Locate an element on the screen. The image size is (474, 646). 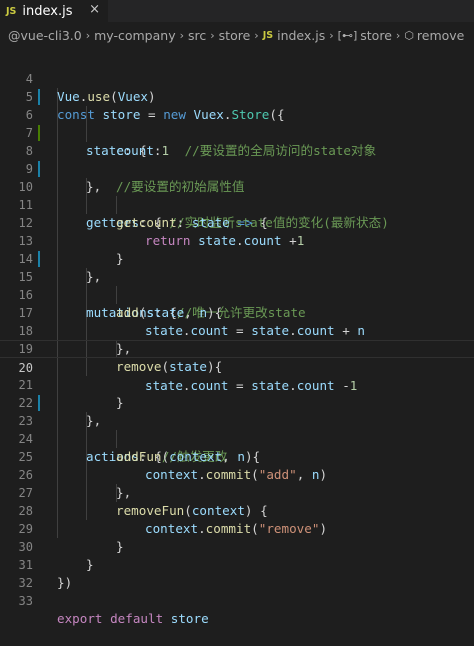
code-line: 32 is located at coordinates (237, 573).